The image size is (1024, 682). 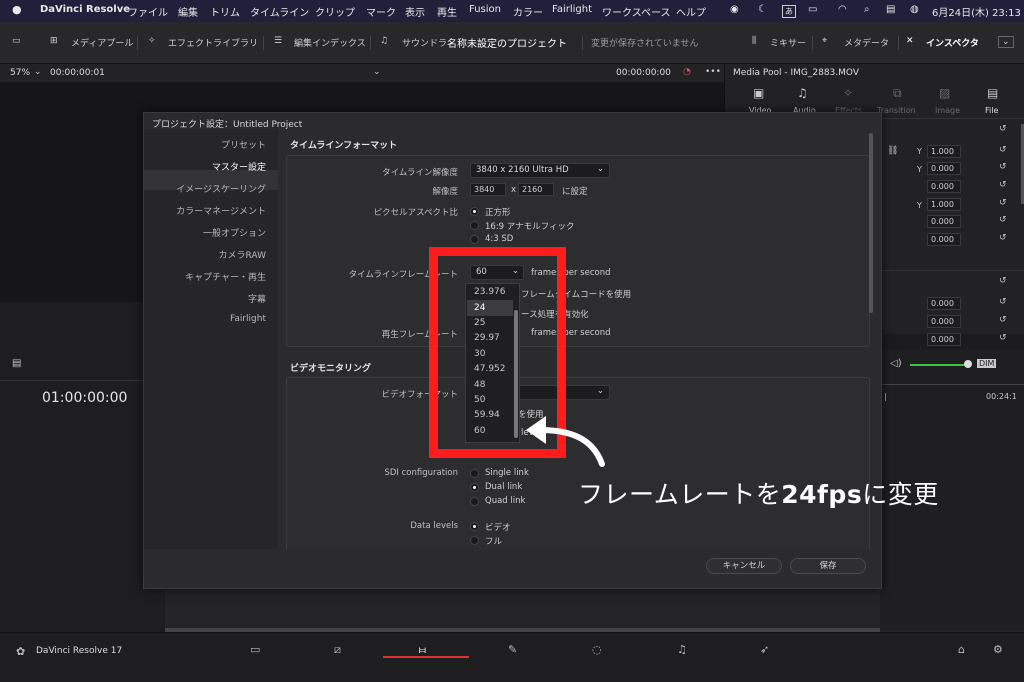 What do you see at coordinates (991, 110) in the screenshot?
I see `tab-file: File` at bounding box center [991, 110].